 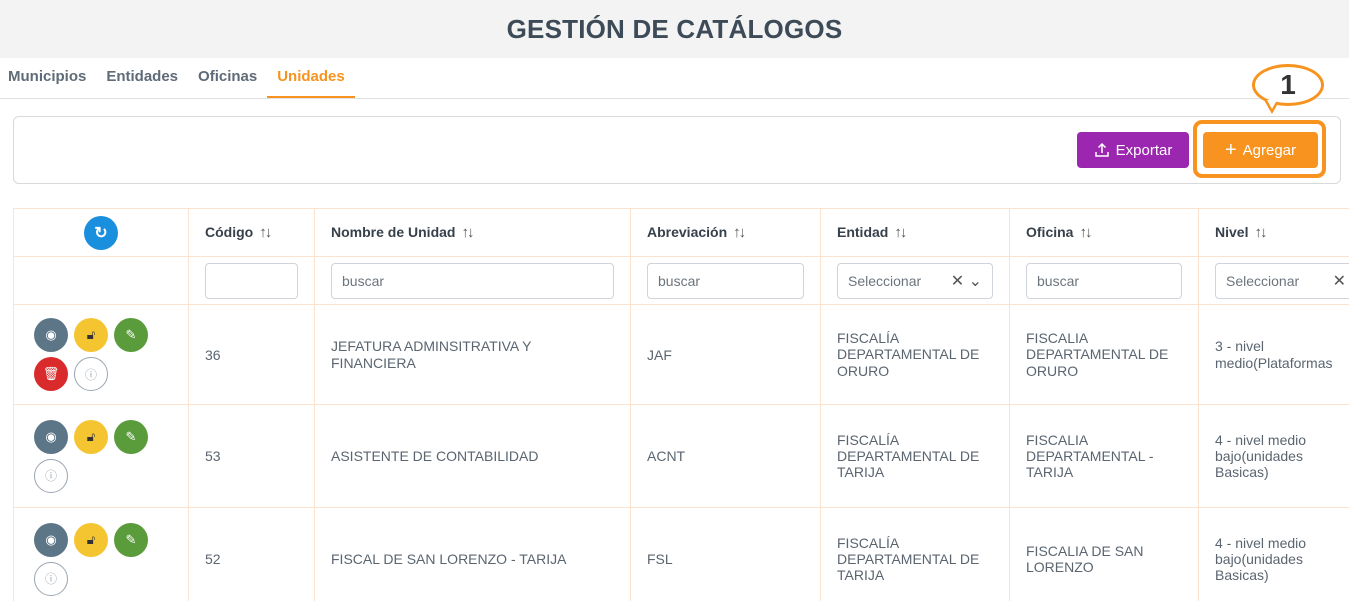 I want to click on entidad-cell: FISCALÍA DEPARTAMENTAL DE ORURO, so click(x=915, y=354).